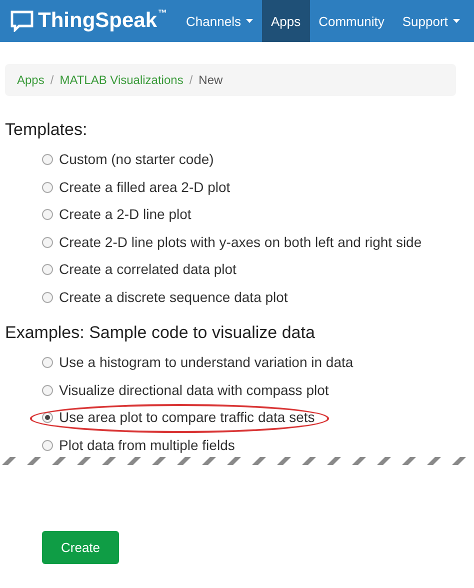 The height and width of the screenshot is (588, 474). Describe the element at coordinates (173, 297) in the screenshot. I see `option-label: Create a discrete sequence data plot` at that location.